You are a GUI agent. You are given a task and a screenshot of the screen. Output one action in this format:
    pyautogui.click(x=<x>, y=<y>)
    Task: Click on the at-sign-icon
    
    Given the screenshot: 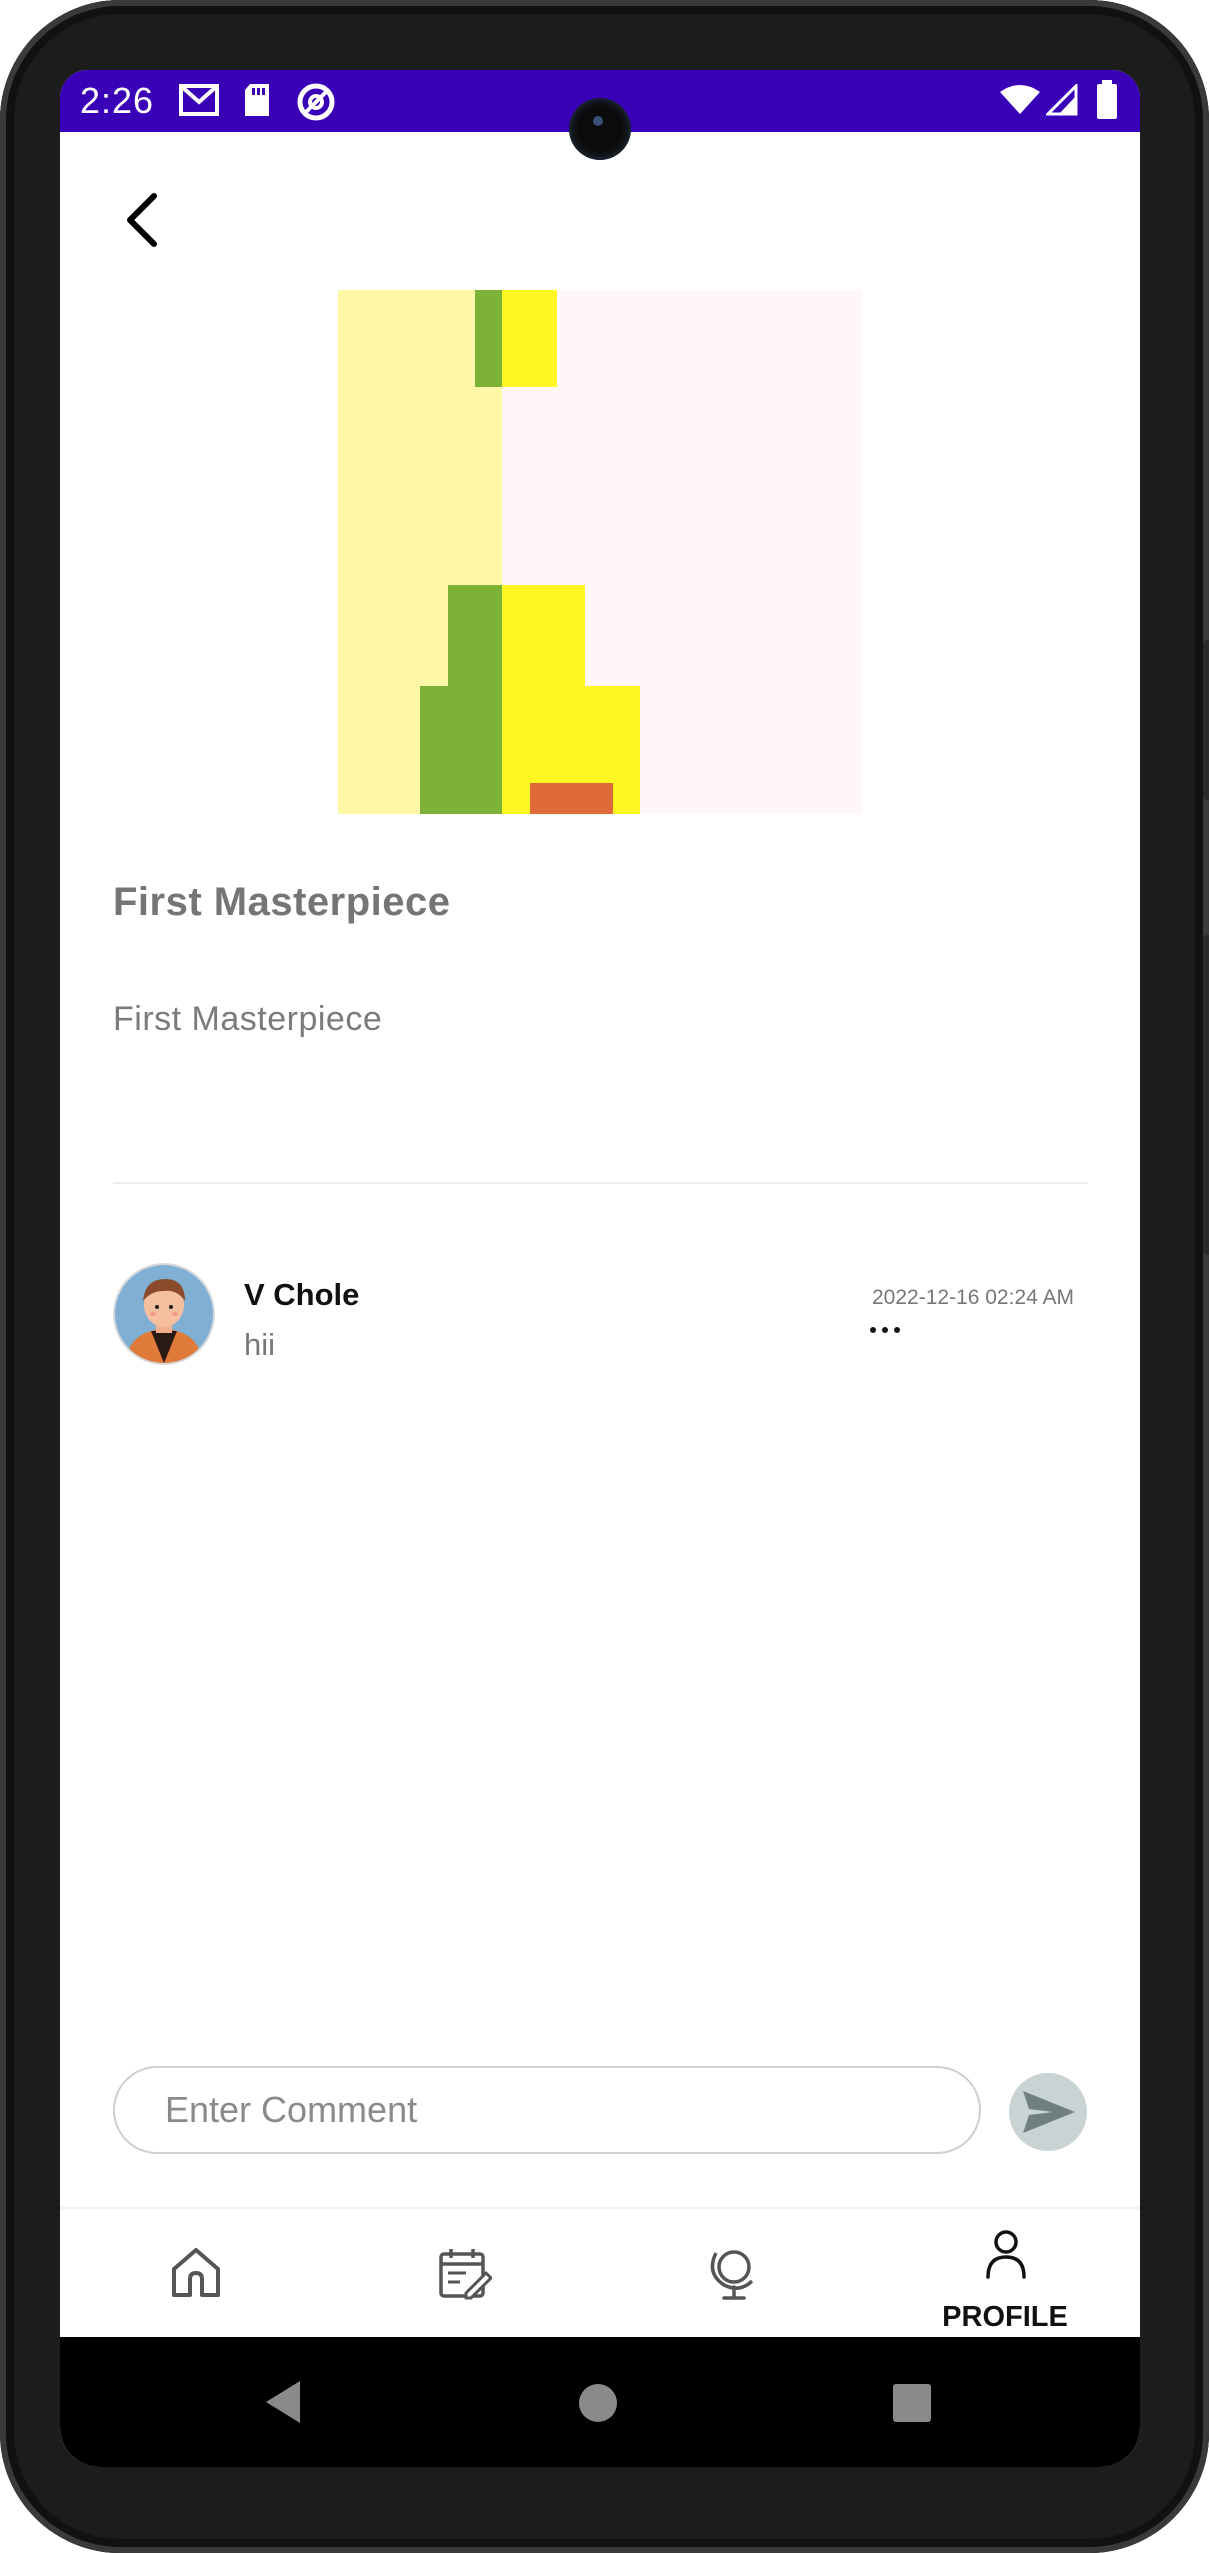 What is the action you would take?
    pyautogui.click(x=316, y=102)
    